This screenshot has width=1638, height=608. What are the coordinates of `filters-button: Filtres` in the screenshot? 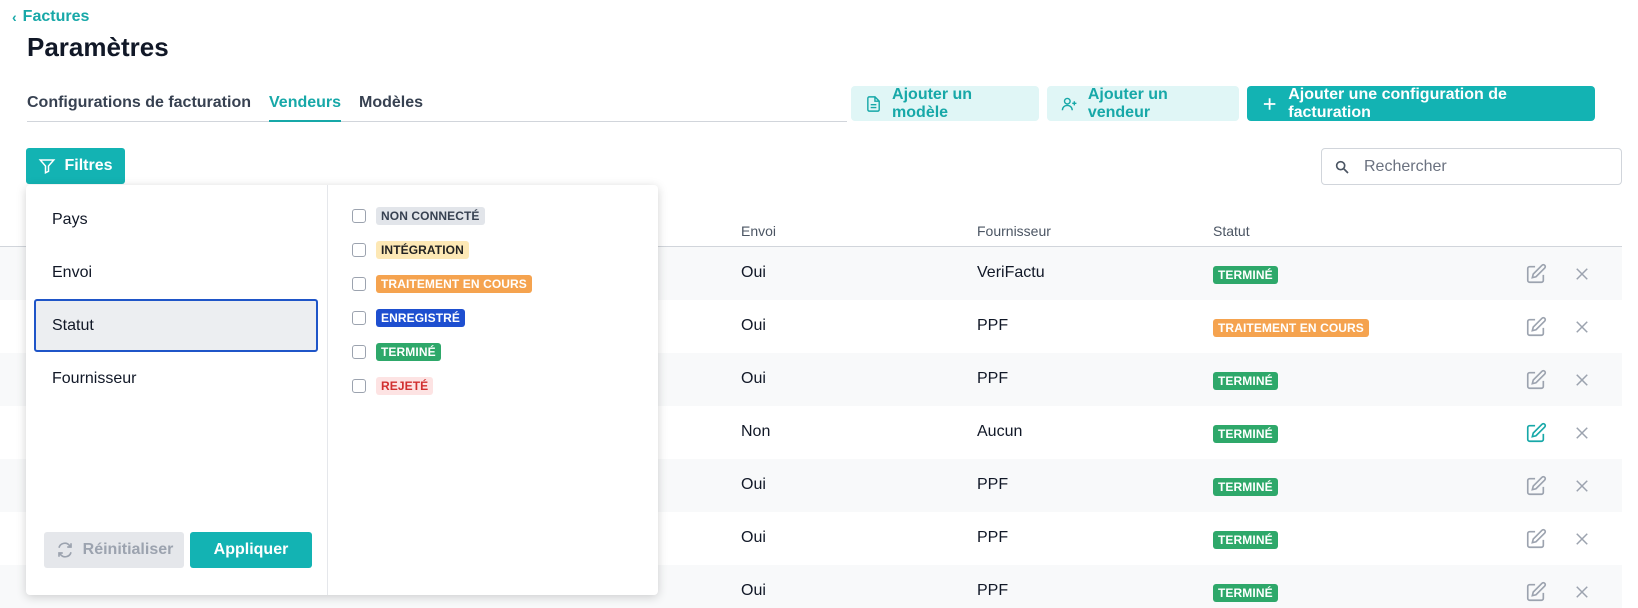 It's located at (75, 166).